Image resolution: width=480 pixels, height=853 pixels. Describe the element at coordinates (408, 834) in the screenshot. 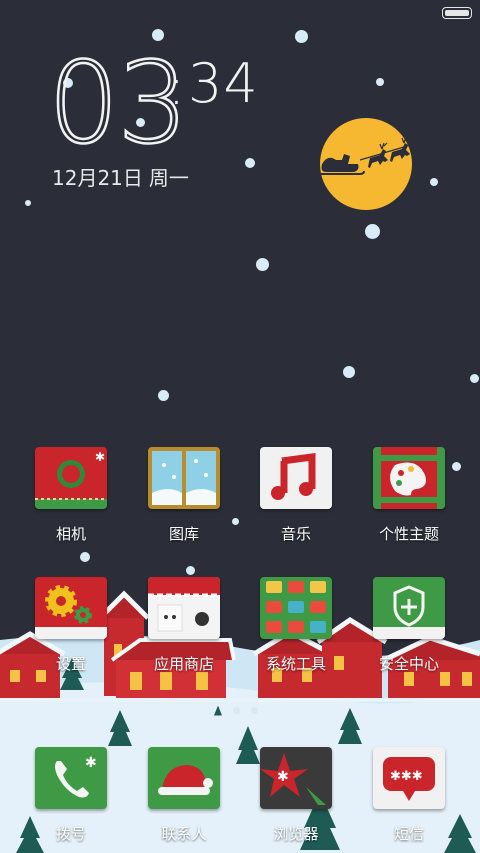

I see `app-label-messages: 短信` at that location.